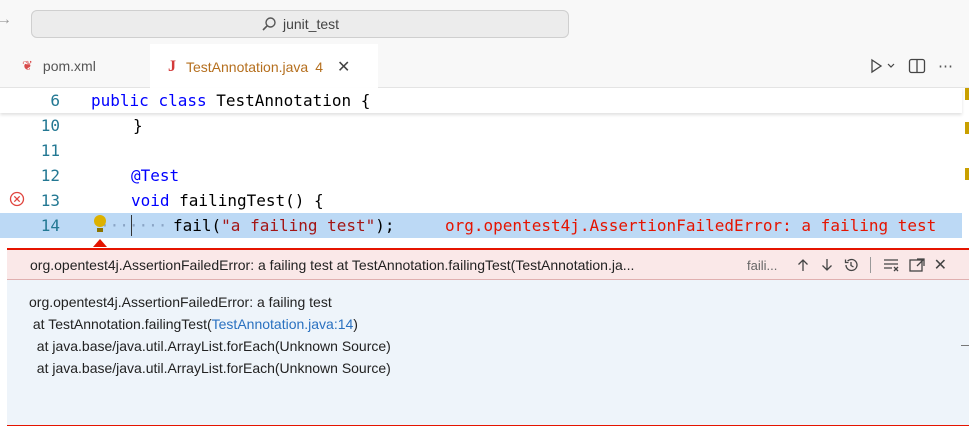 The width and height of the screenshot is (969, 429). Describe the element at coordinates (481, 175) in the screenshot. I see `code-line: 12 @Test` at that location.